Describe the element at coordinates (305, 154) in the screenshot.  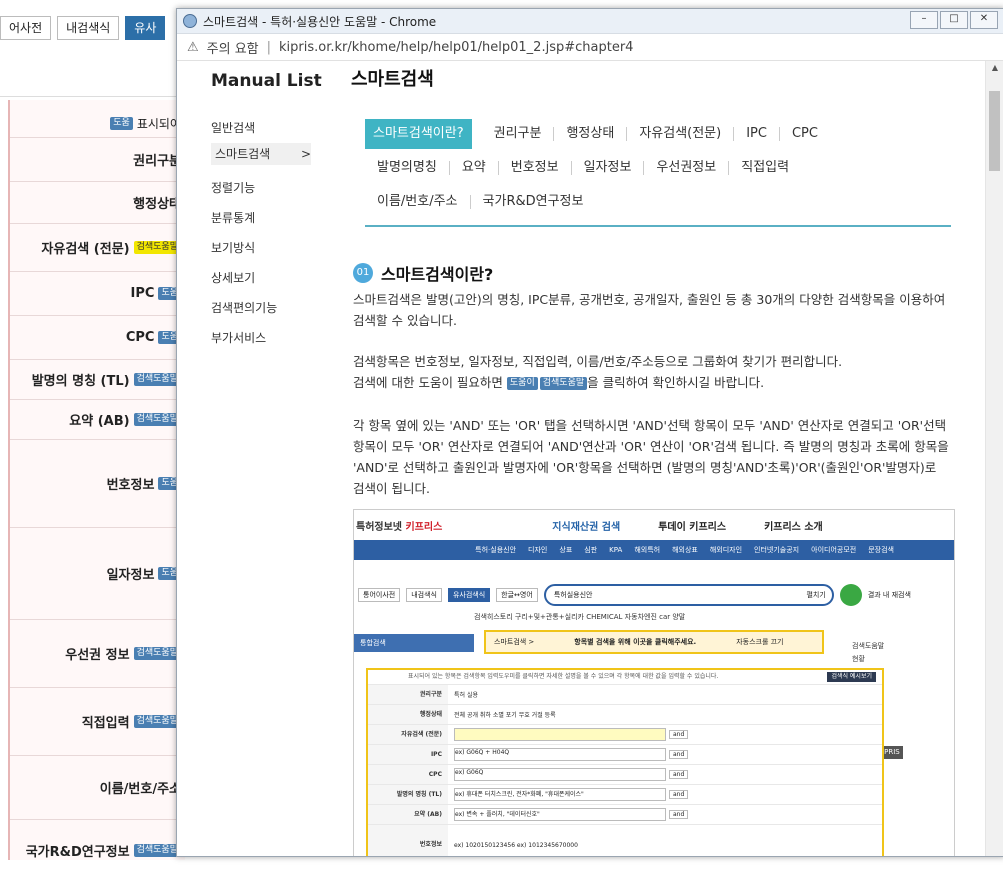
I see `chevron-right-icon: >` at that location.